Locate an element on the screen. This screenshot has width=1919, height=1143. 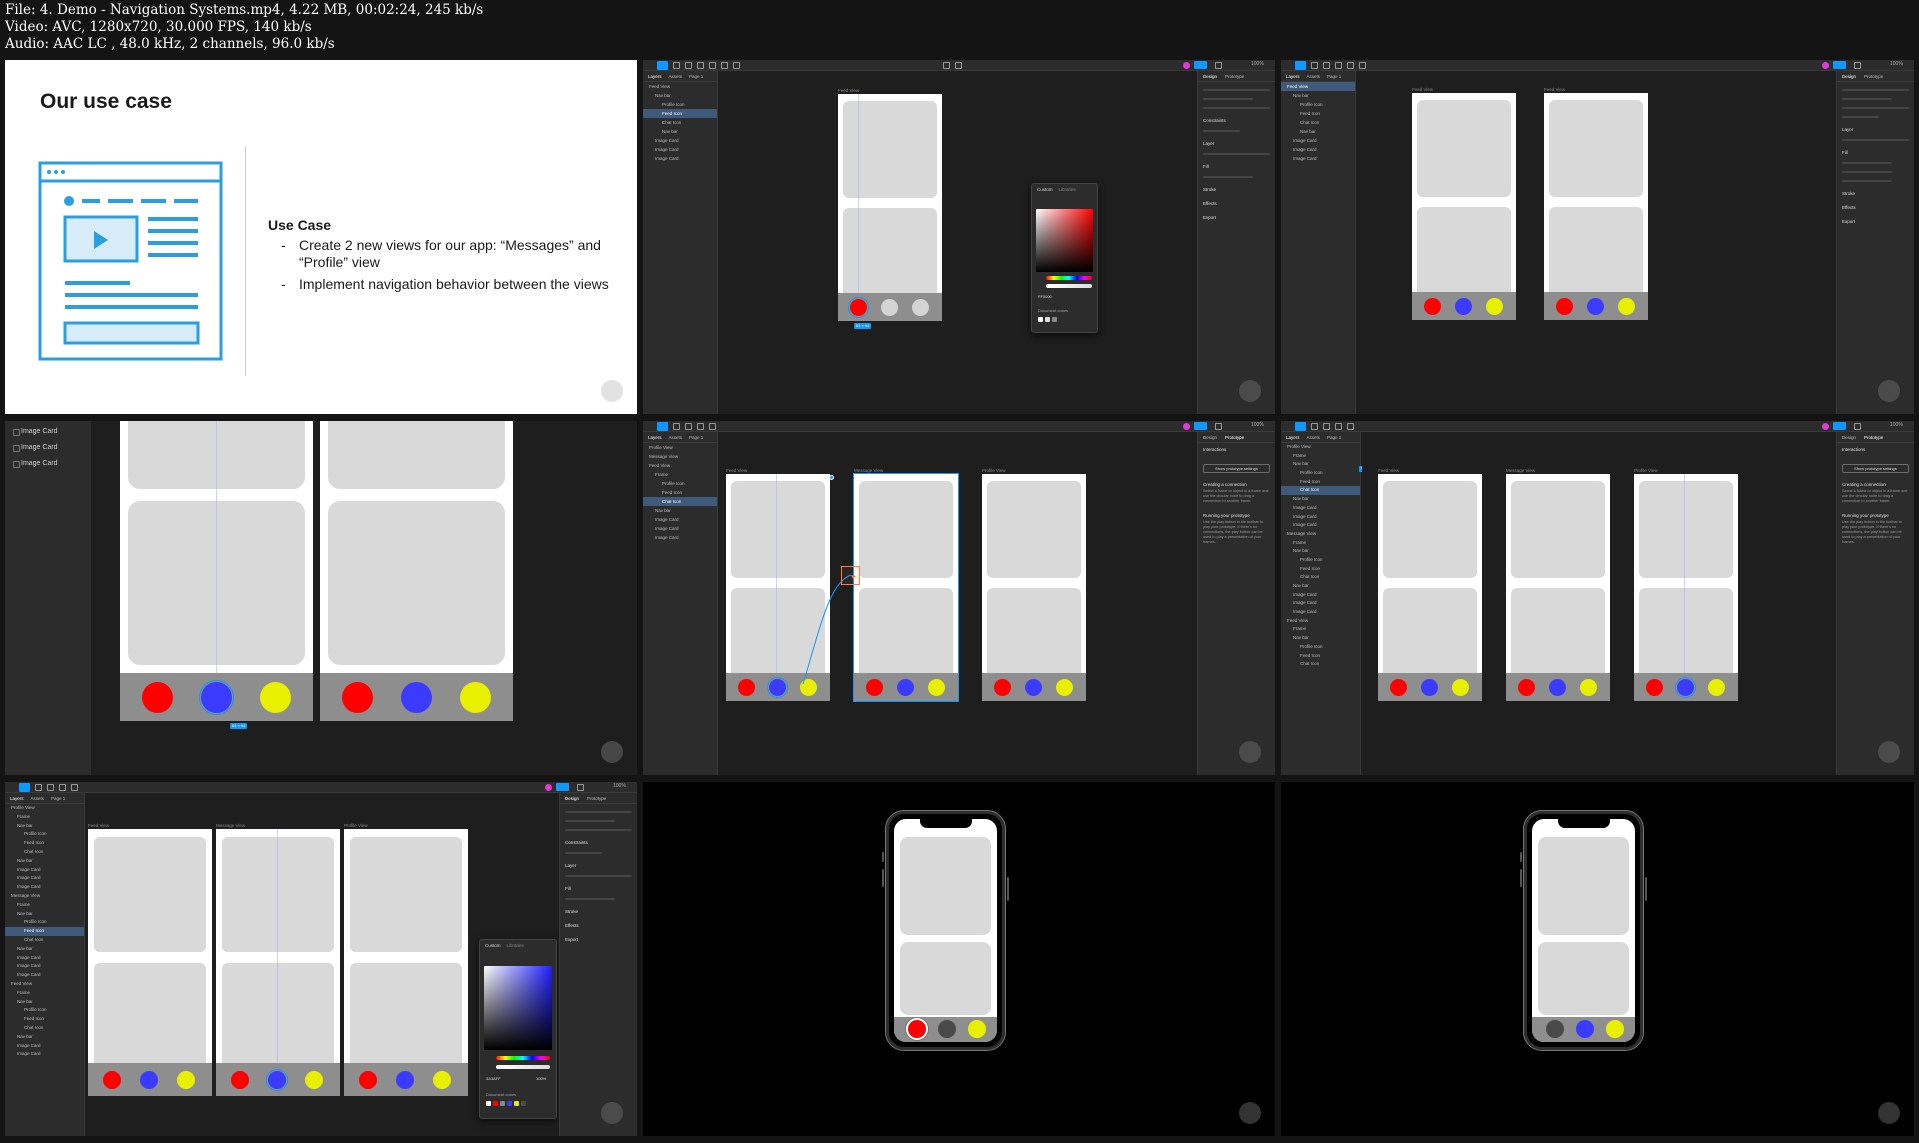
hand-icon is located at coordinates (1362, 65).